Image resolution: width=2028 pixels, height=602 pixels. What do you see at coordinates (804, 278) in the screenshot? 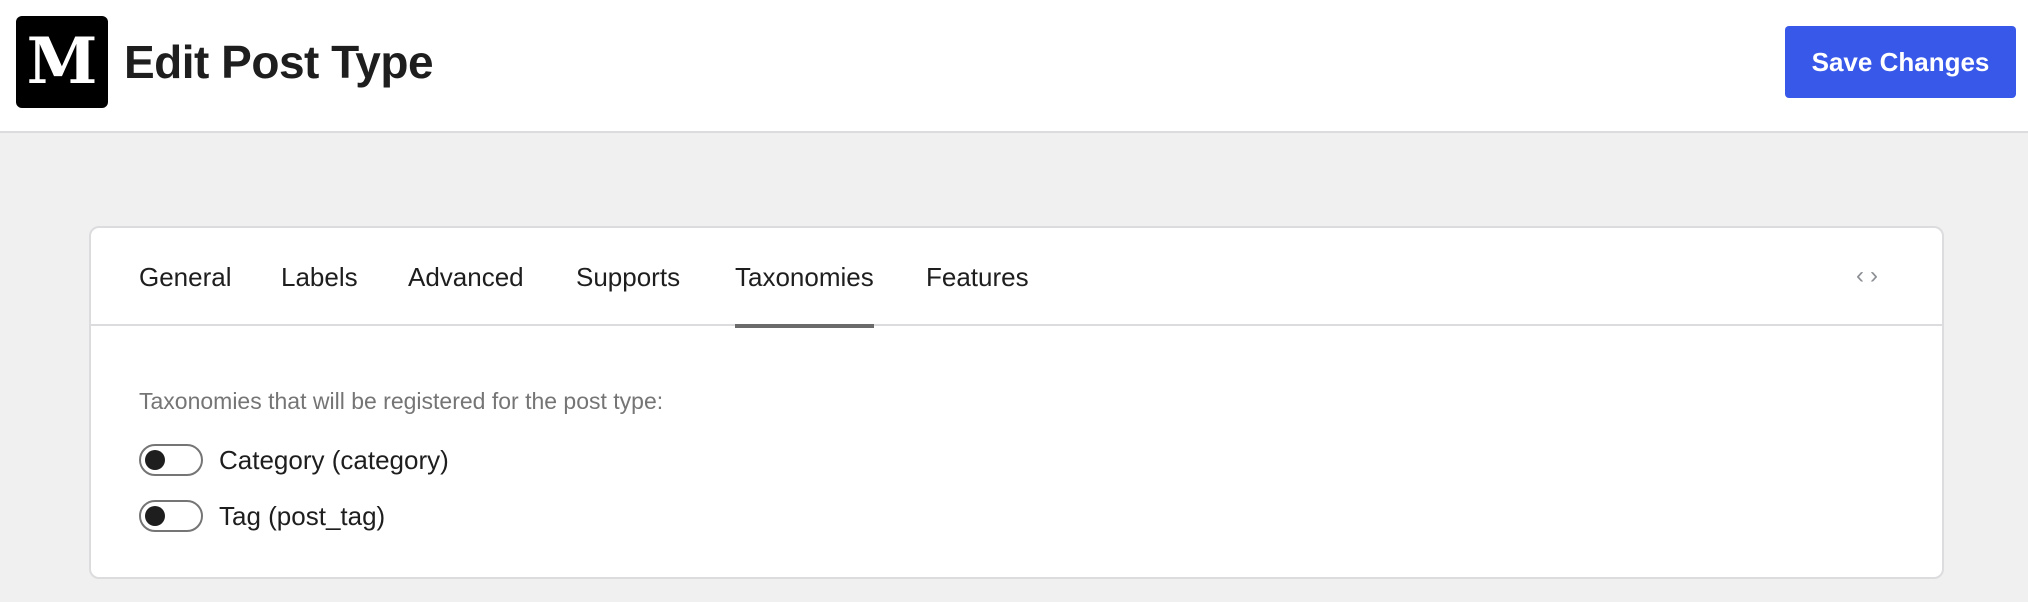
I see `tab-taxonomies: Taxonomies` at bounding box center [804, 278].